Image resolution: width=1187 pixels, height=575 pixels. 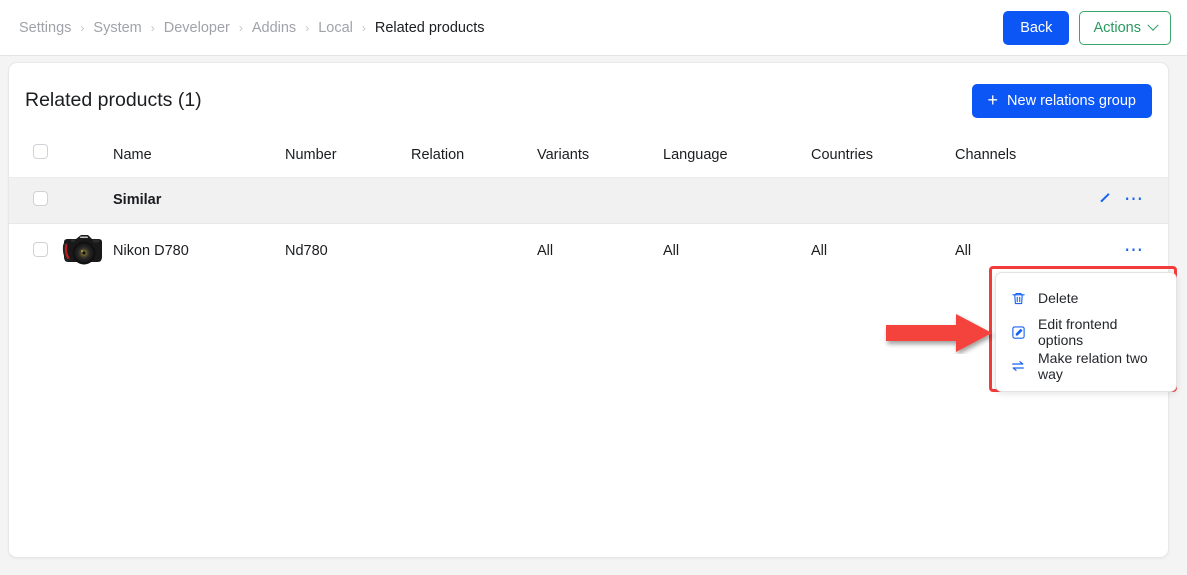 I want to click on row-name: Nikon D780, so click(x=151, y=251).